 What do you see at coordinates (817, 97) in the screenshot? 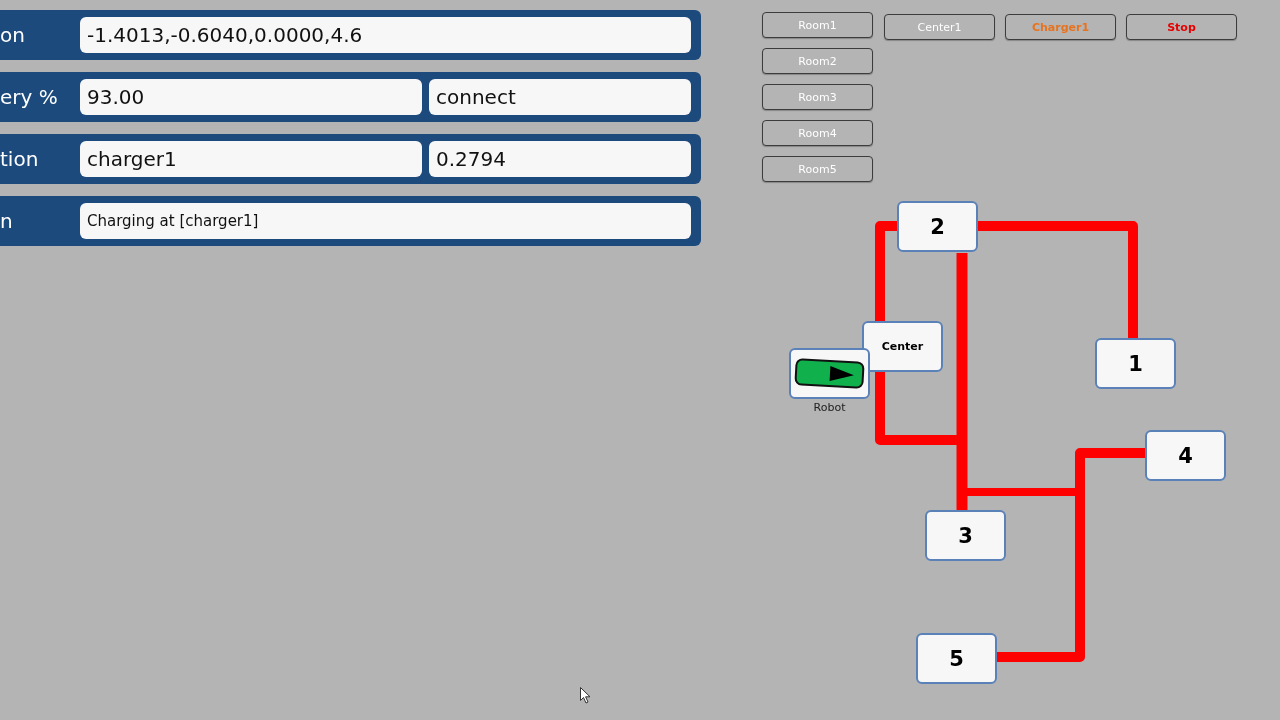
I see `room-button: Room3` at bounding box center [817, 97].